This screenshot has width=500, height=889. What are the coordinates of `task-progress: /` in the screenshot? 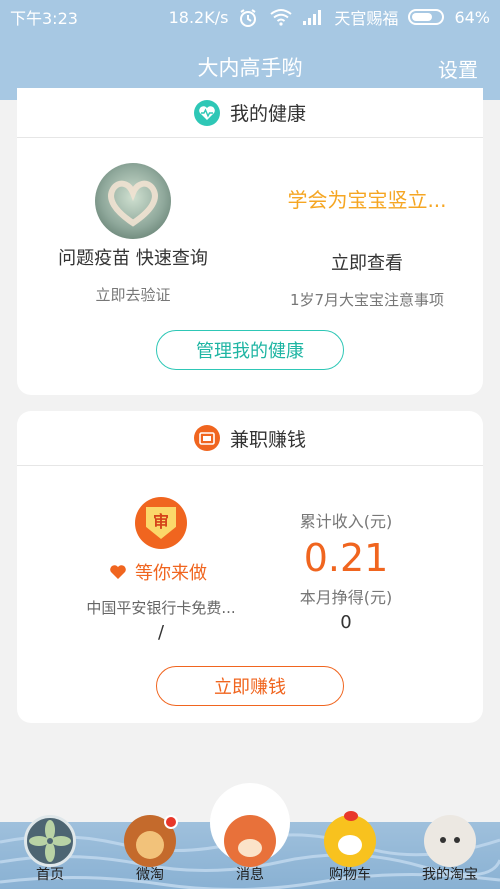 It's located at (161, 632).